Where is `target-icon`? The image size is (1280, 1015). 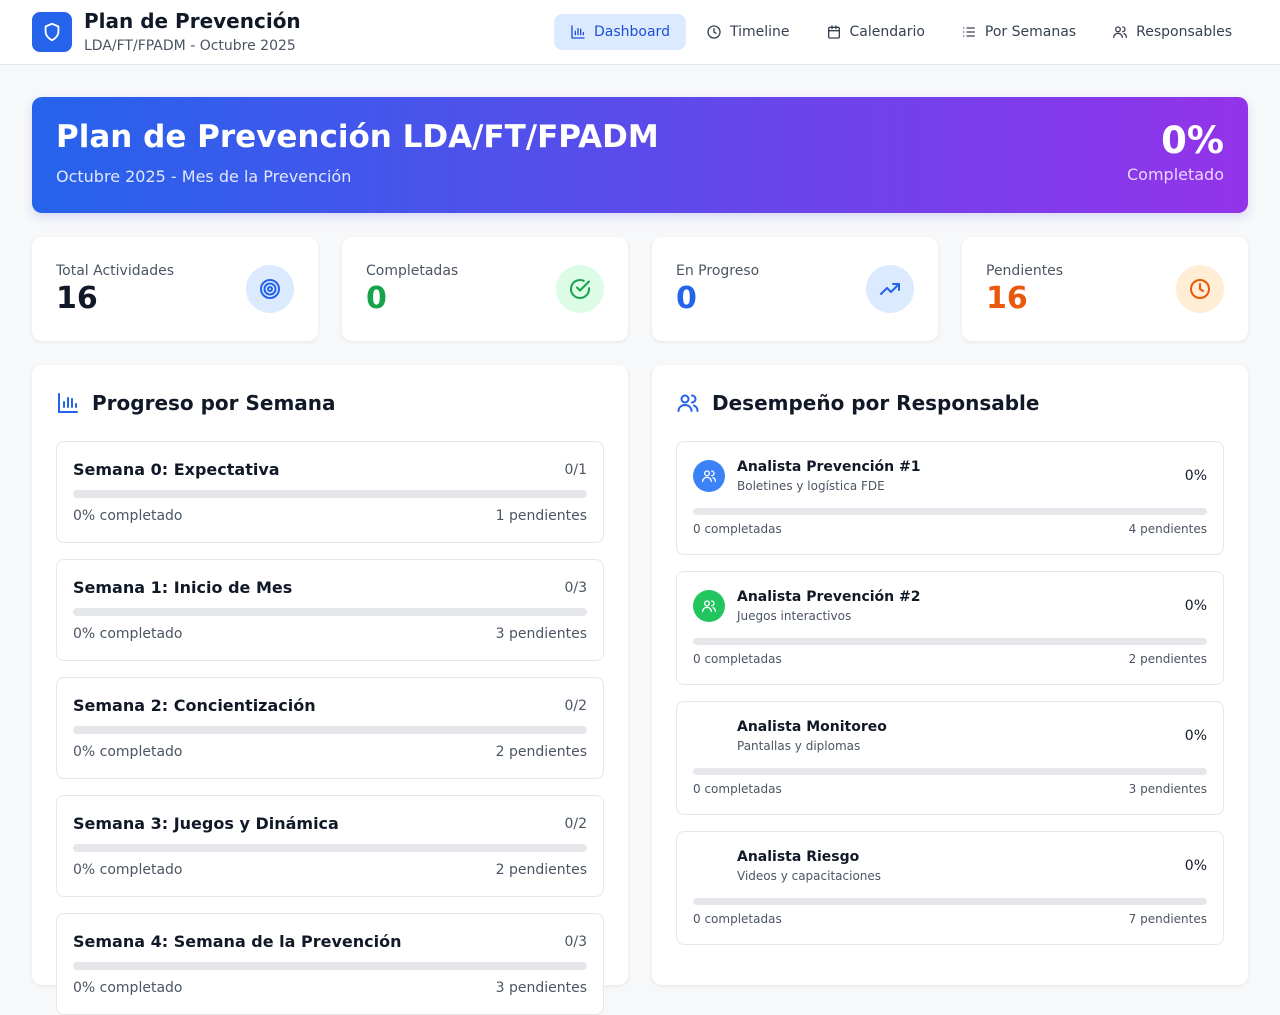
target-icon is located at coordinates (270, 289).